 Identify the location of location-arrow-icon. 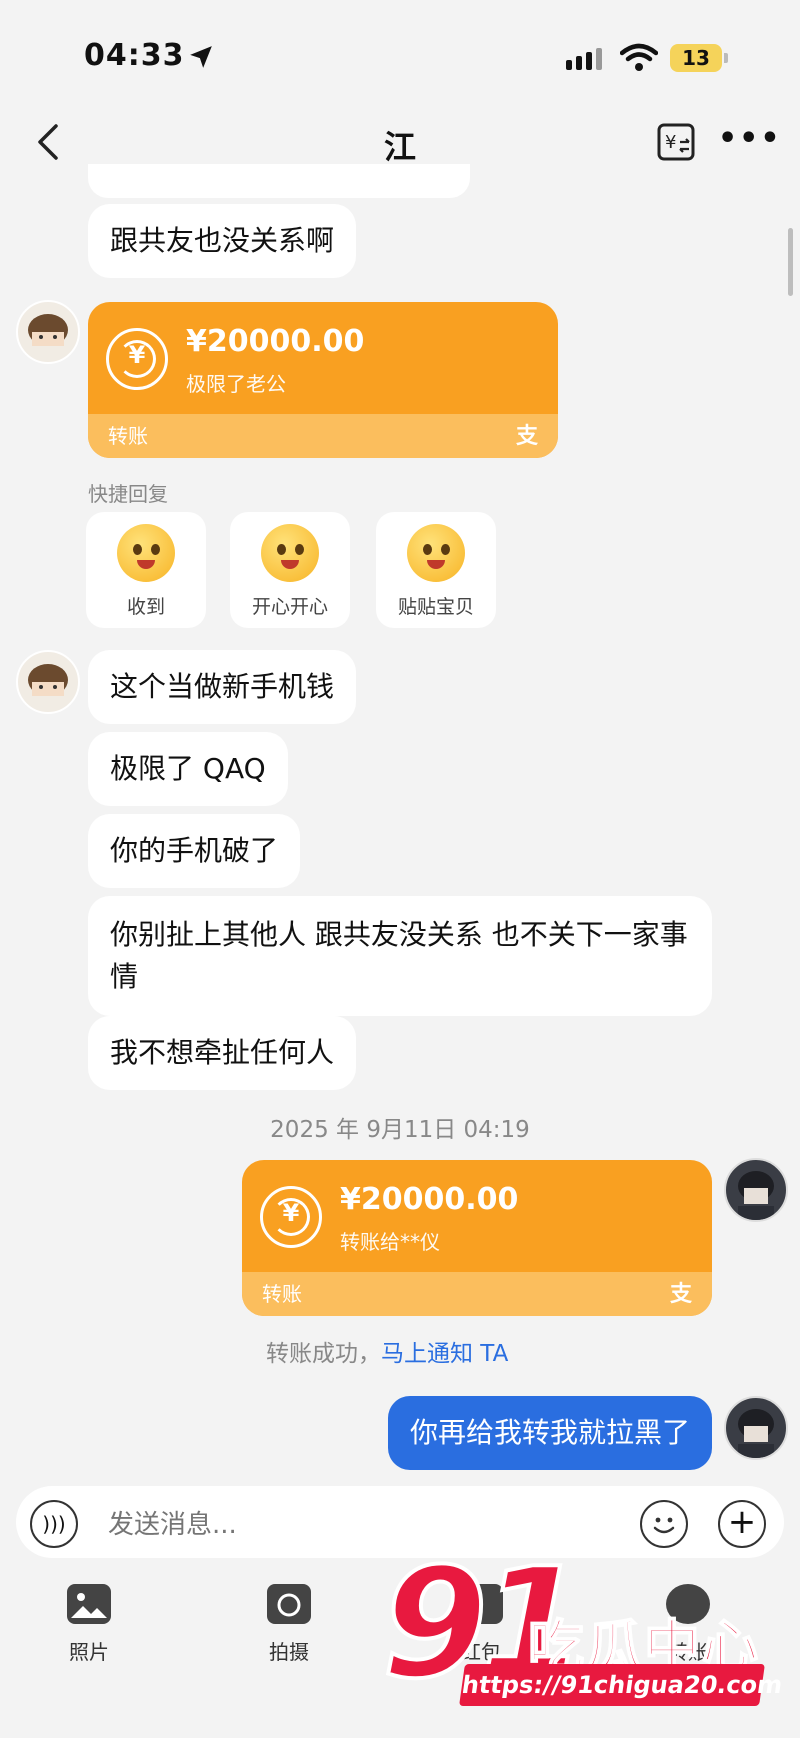
(201, 57).